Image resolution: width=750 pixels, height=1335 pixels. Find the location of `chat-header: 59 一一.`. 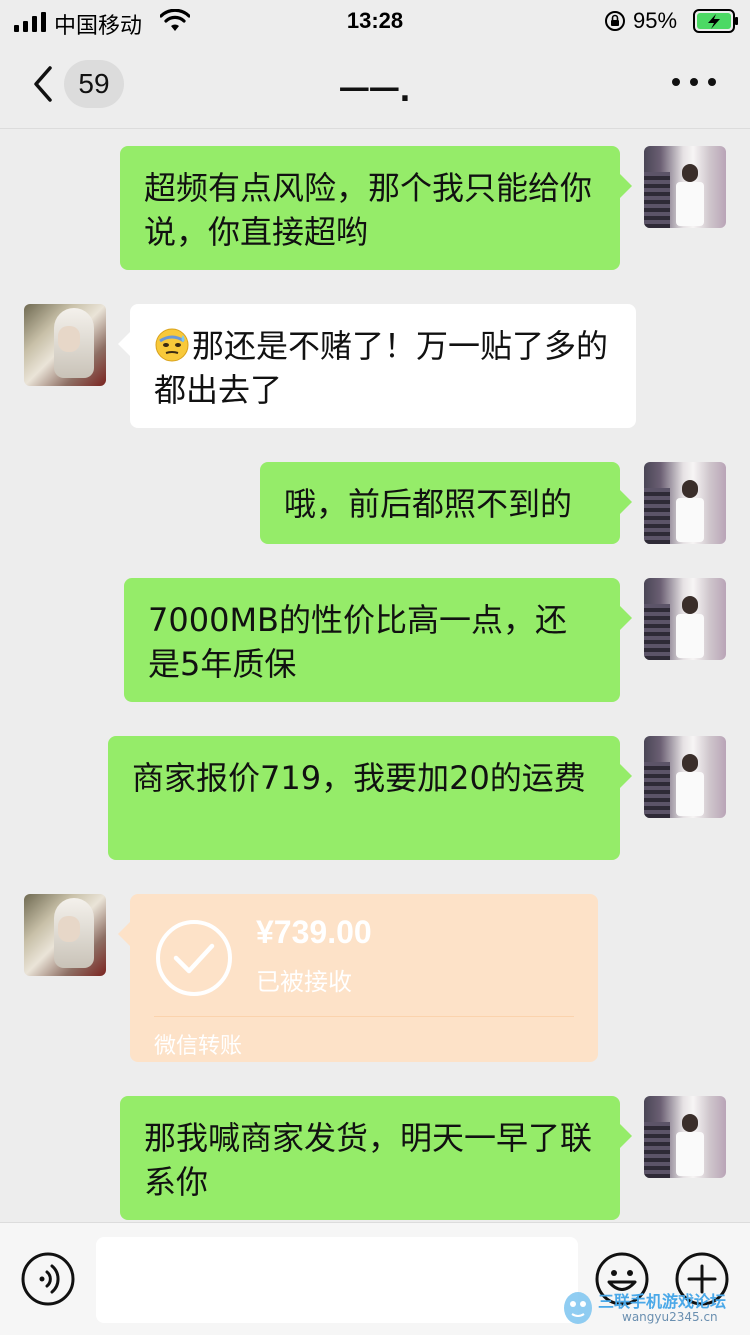

chat-header: 59 一一. is located at coordinates (375, 86).